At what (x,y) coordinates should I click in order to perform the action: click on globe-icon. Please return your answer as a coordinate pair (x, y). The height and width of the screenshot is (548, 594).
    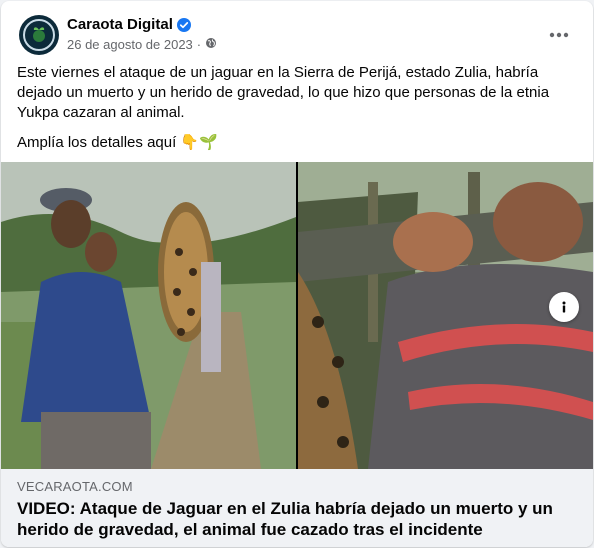
    Looking at the image, I should click on (211, 44).